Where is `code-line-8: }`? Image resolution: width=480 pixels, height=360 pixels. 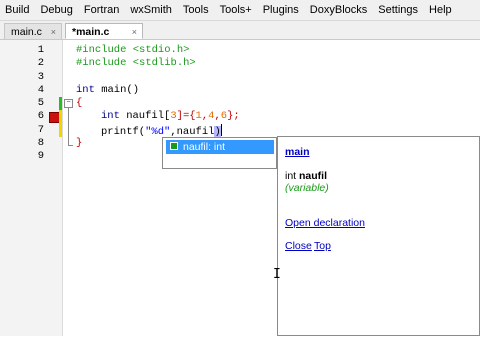
code-line-8: } is located at coordinates (79, 143).